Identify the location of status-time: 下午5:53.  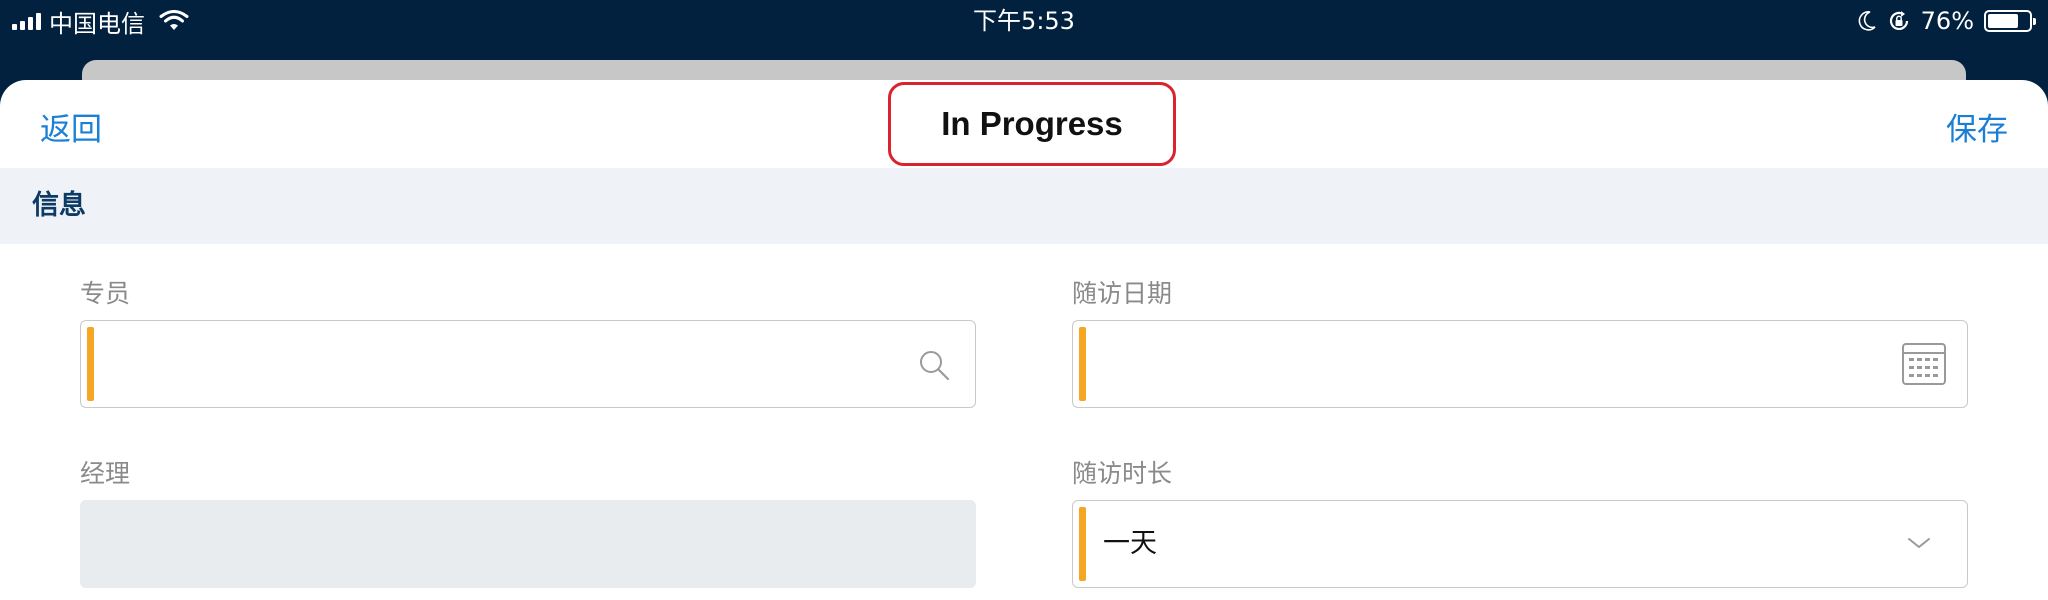
(1024, 21).